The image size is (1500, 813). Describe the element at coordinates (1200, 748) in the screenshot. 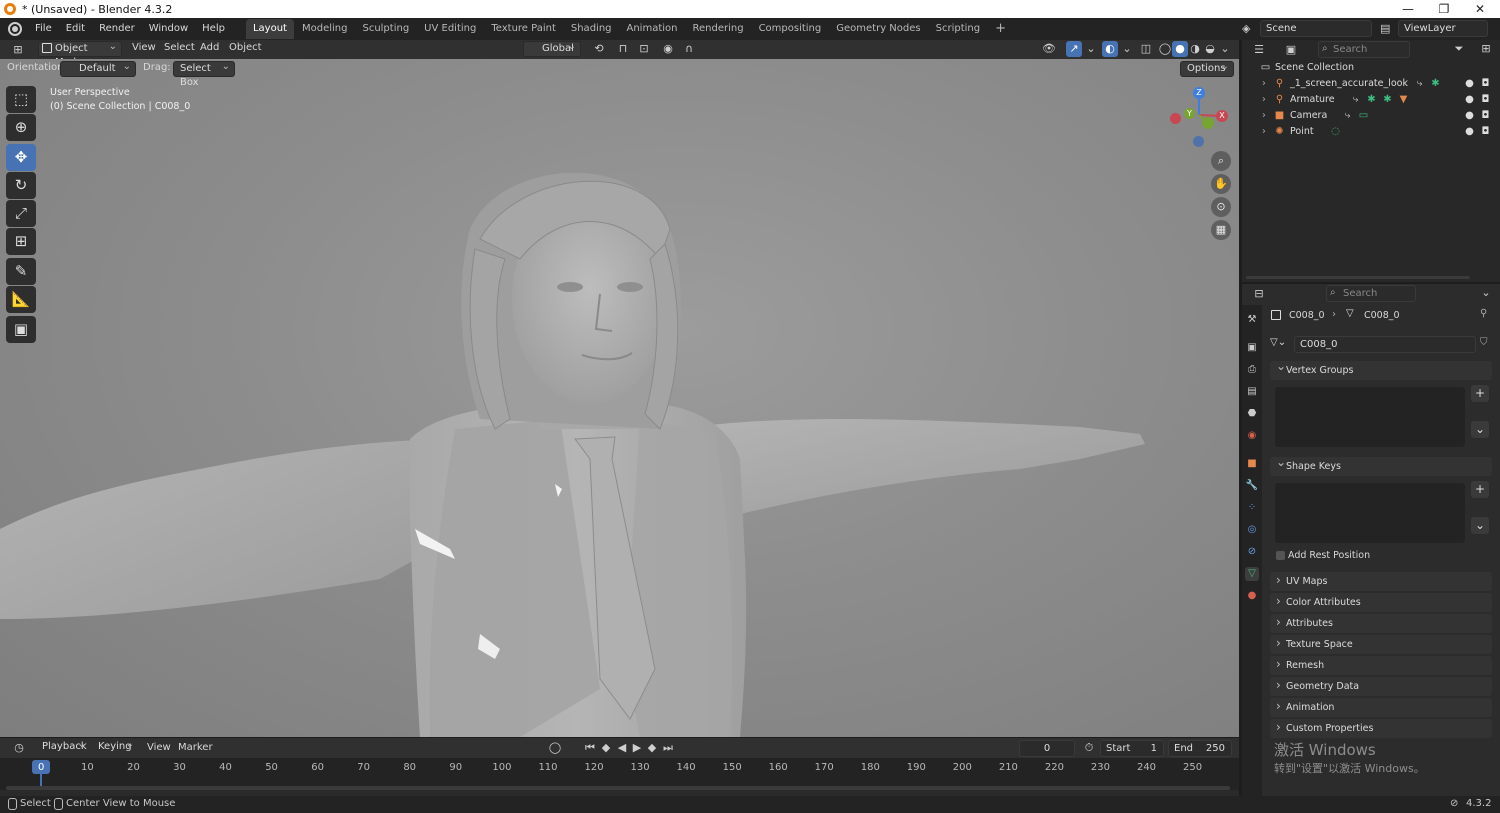

I see `end-frame-field: End 250` at that location.